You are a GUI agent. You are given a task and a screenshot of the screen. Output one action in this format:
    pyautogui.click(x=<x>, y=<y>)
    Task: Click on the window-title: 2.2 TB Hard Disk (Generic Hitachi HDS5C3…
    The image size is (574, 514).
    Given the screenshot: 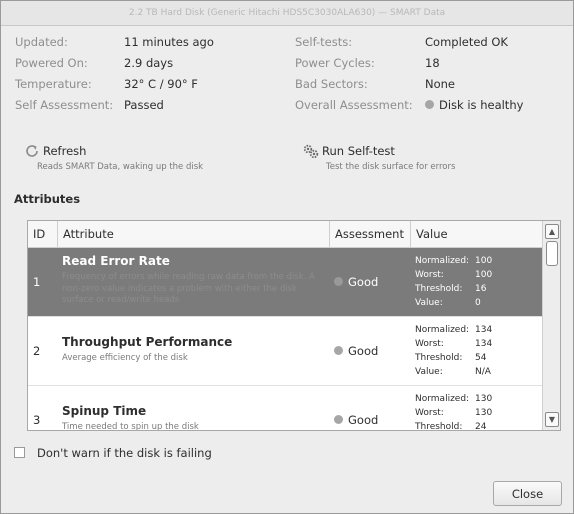 What is the action you would take?
    pyautogui.click(x=287, y=13)
    